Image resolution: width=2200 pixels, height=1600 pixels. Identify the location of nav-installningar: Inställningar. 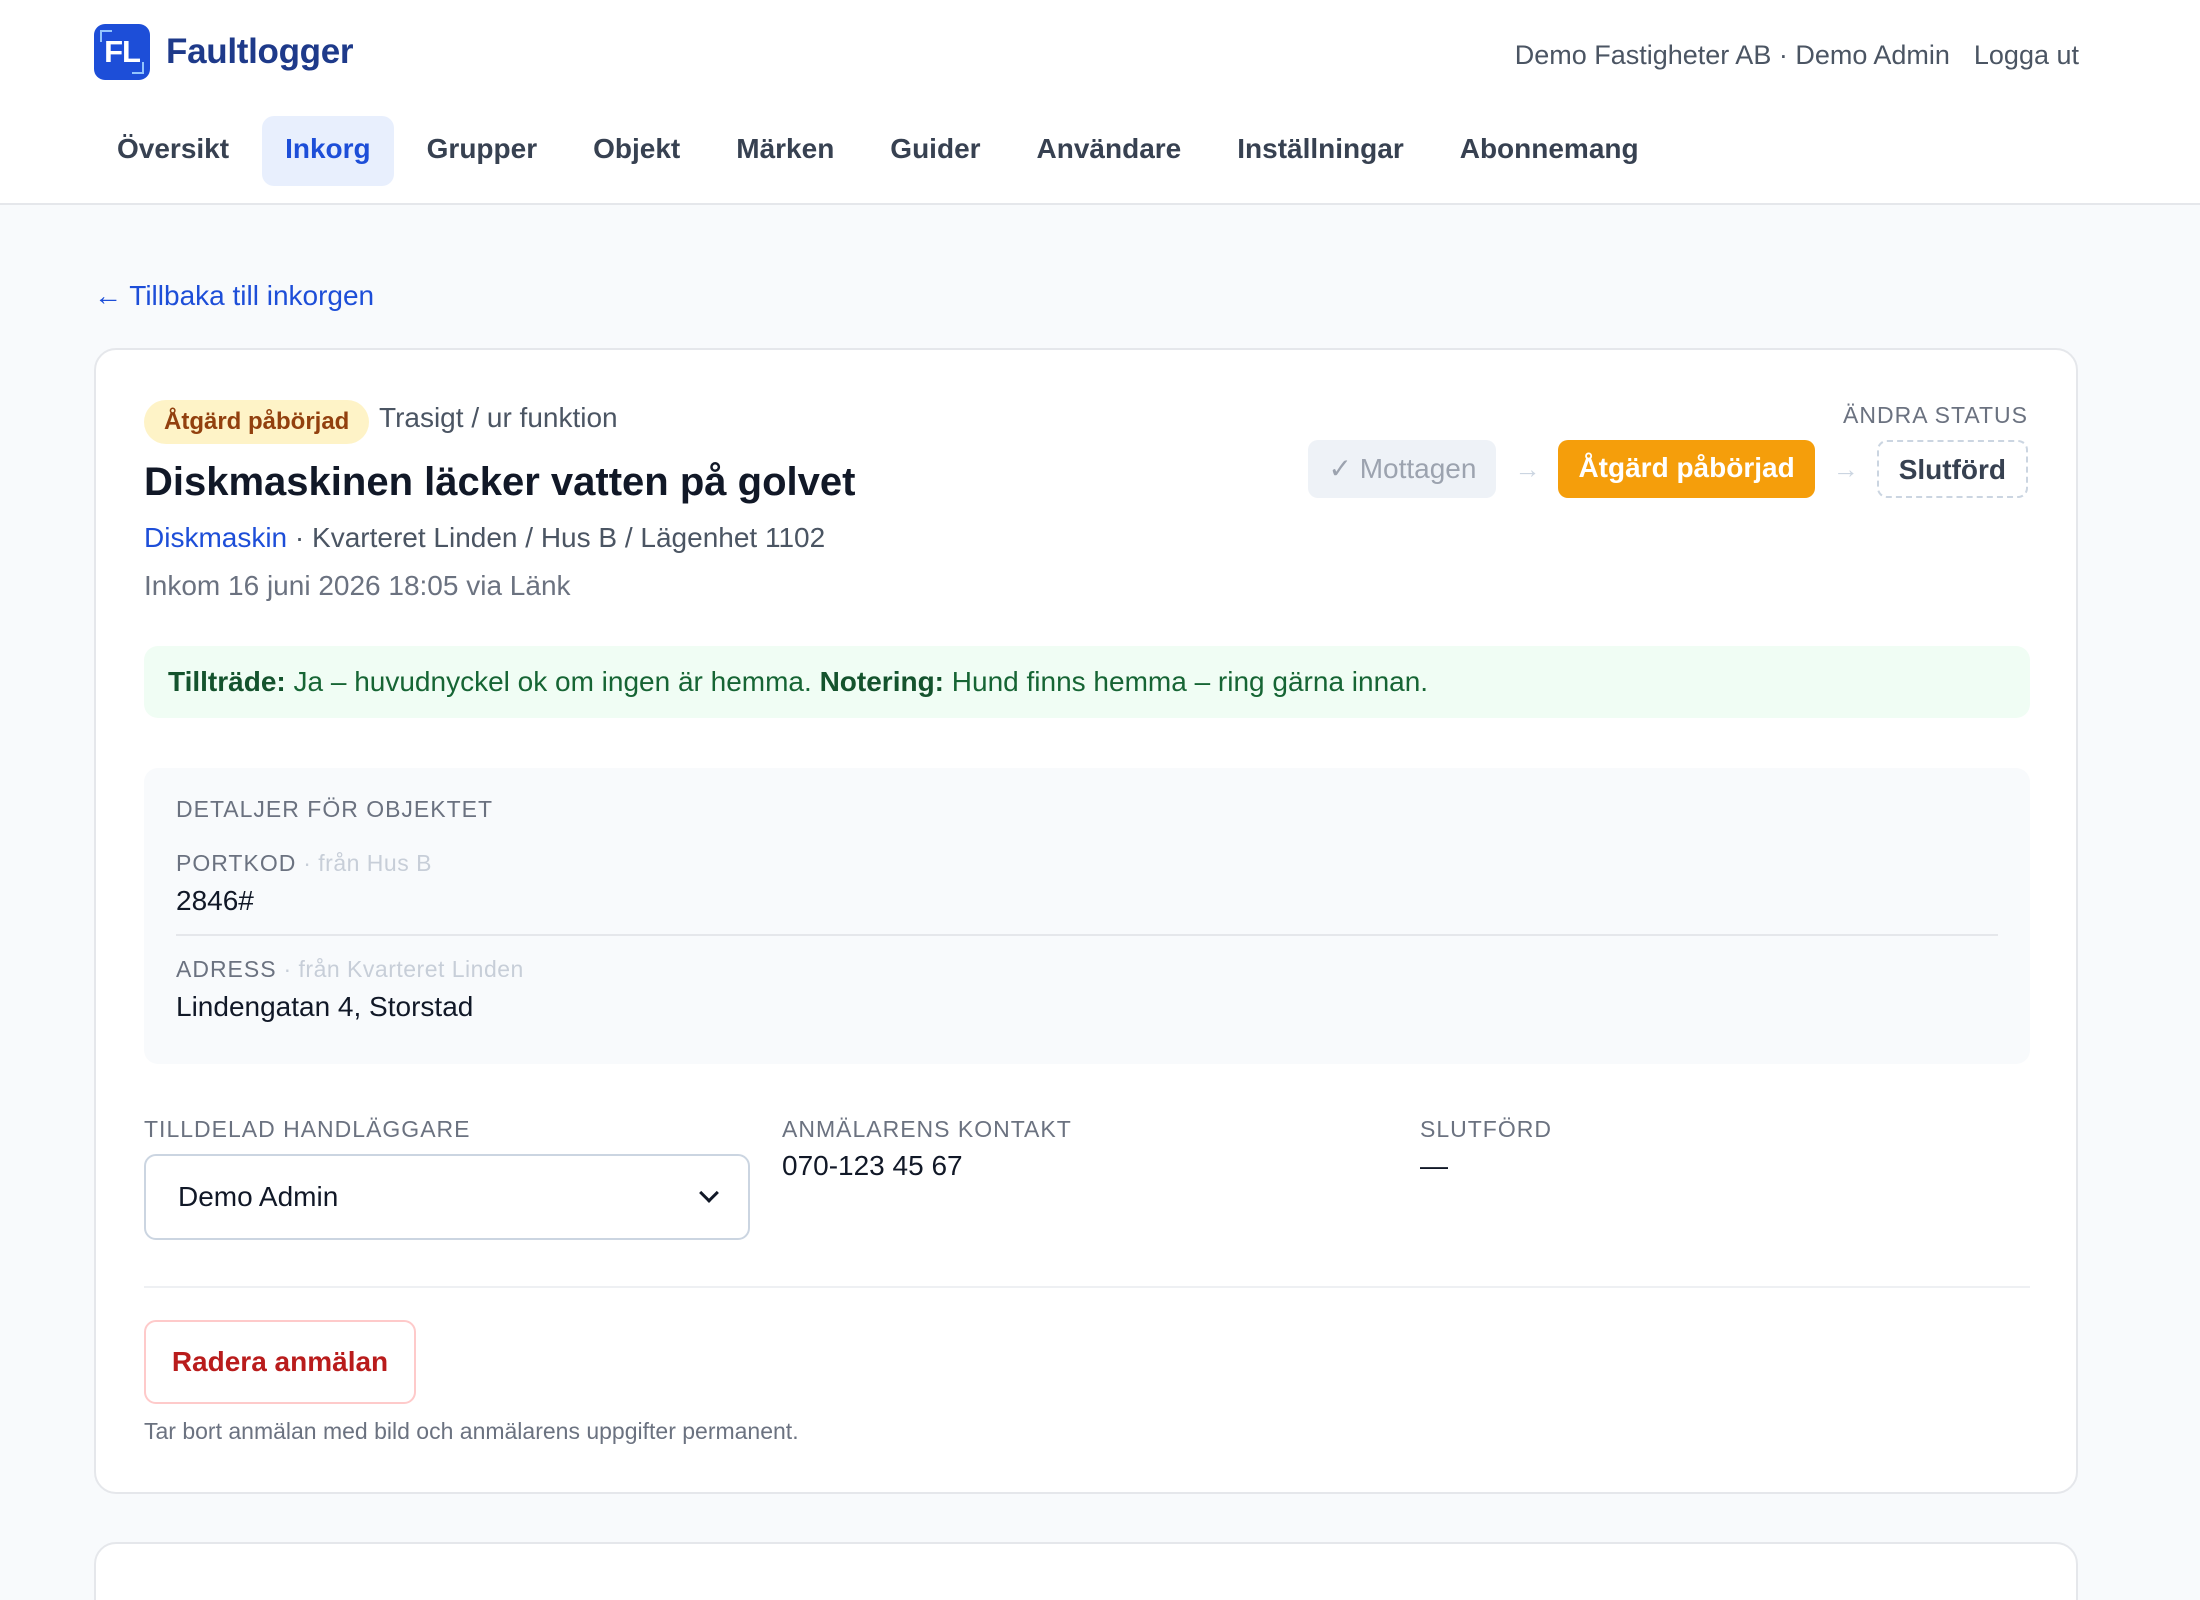
(1320, 151).